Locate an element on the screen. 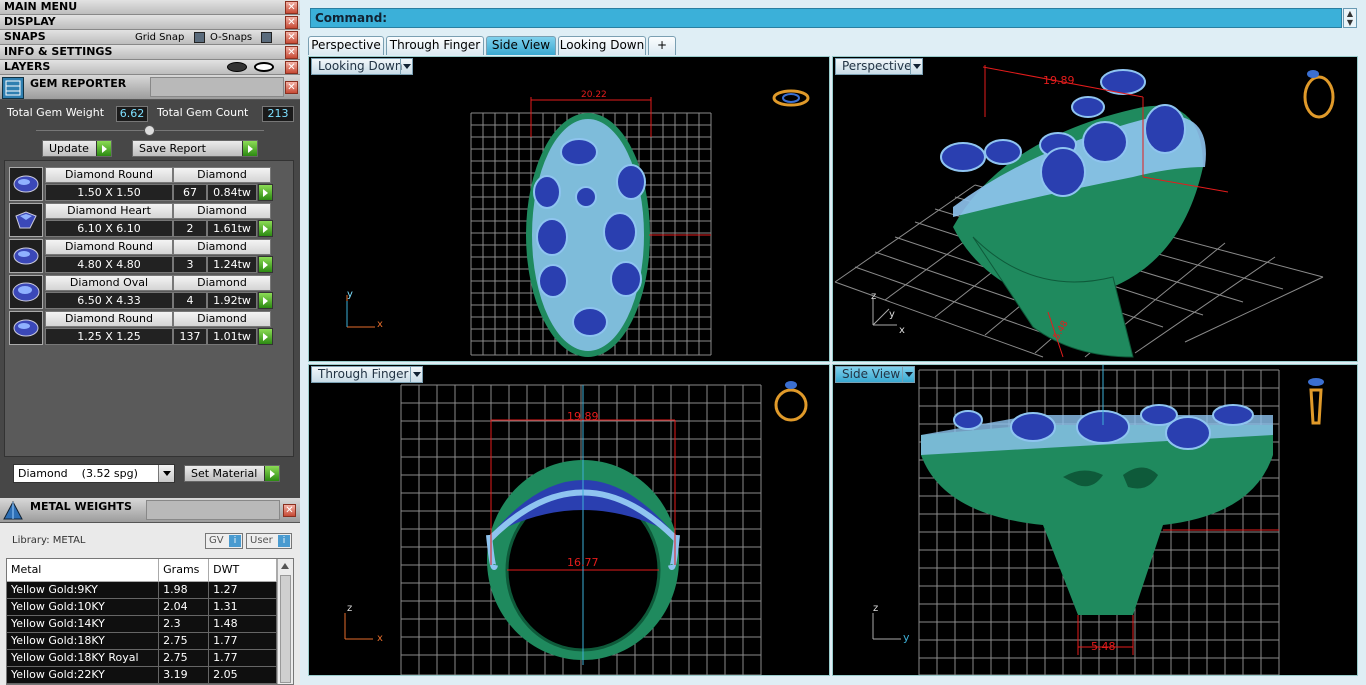 The height and width of the screenshot is (685, 1366). table-row: Yellow Gold:9KY 1.98 1.27 is located at coordinates (142, 590).